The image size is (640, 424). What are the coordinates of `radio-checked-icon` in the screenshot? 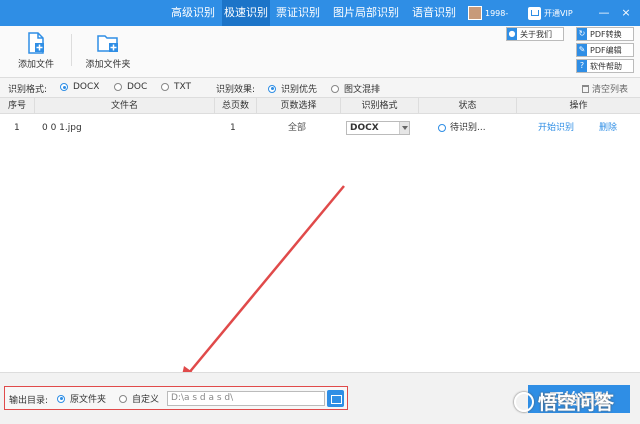 It's located at (61, 398).